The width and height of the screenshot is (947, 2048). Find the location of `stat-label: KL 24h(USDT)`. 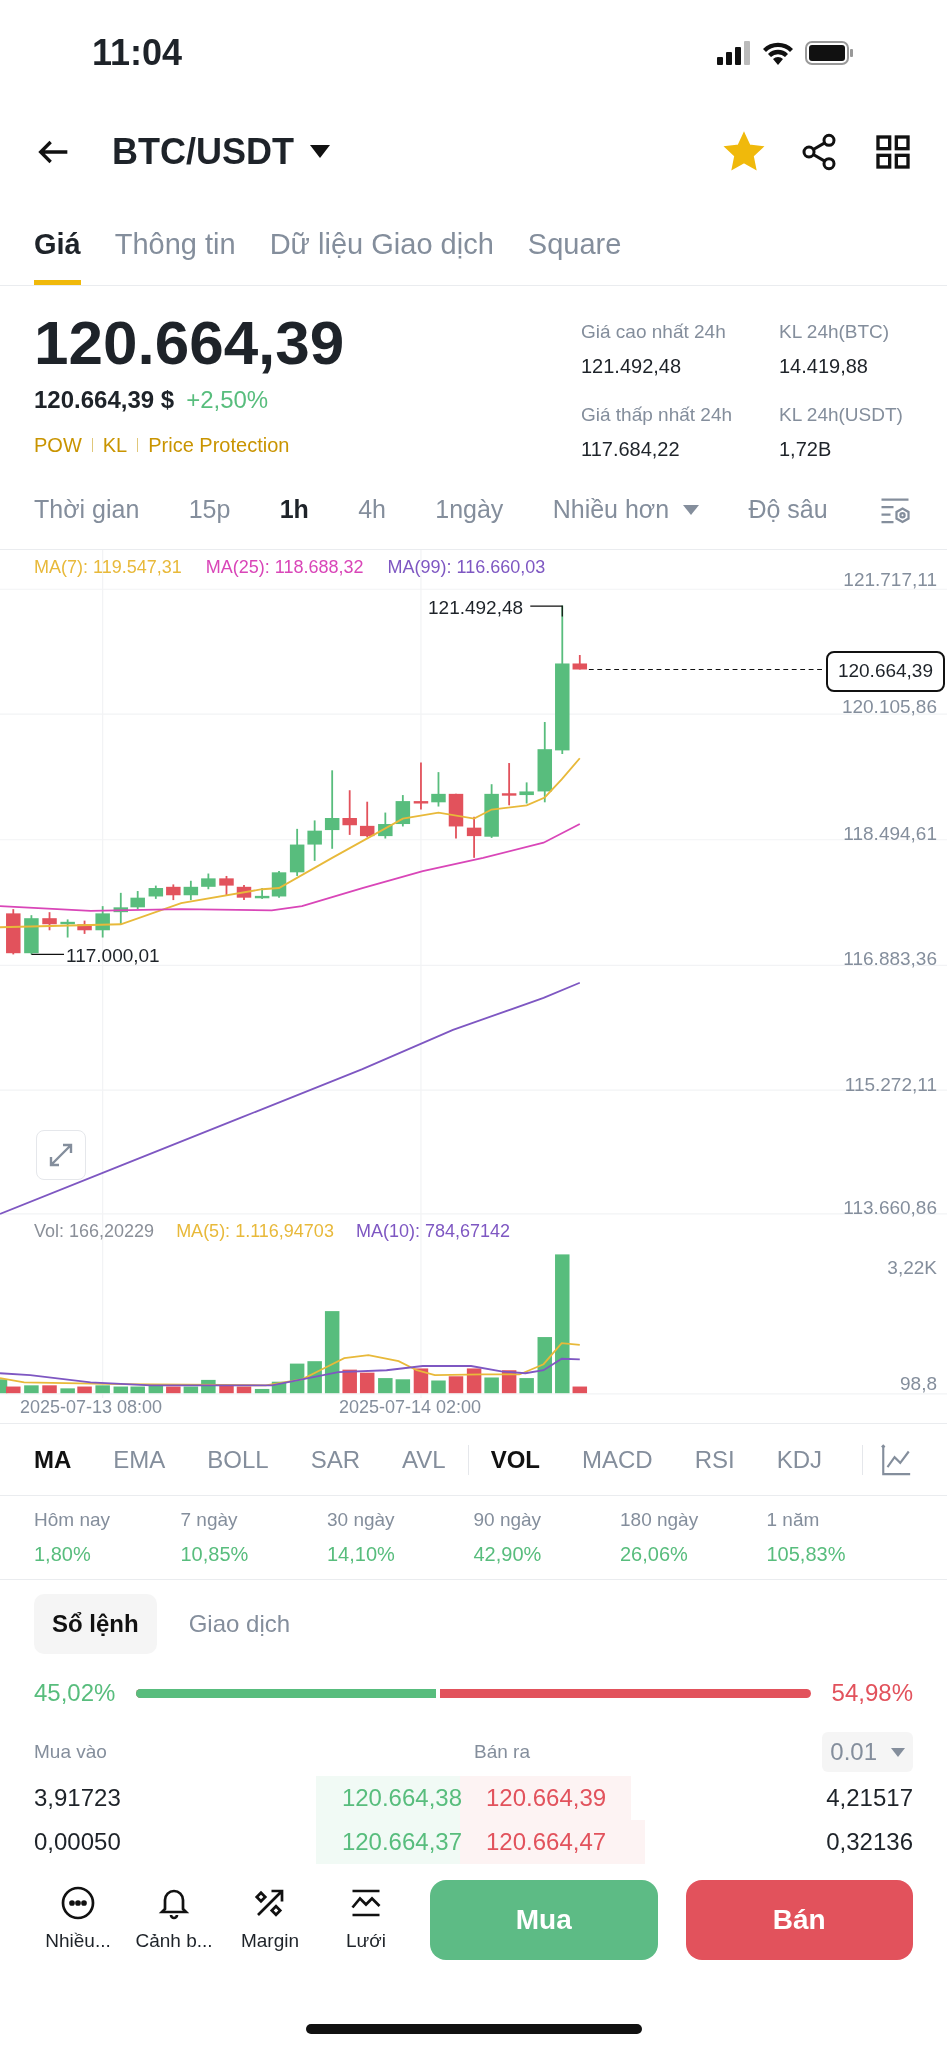

stat-label: KL 24h(USDT) is located at coordinates (841, 415).